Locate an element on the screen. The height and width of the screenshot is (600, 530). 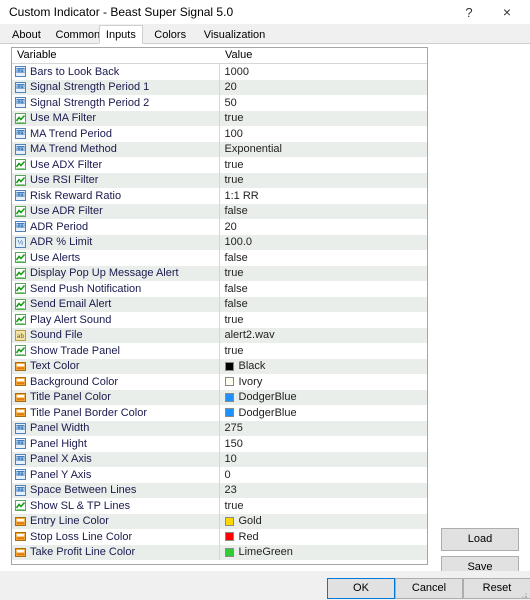
tab-common: Common is located at coordinates (78, 35).